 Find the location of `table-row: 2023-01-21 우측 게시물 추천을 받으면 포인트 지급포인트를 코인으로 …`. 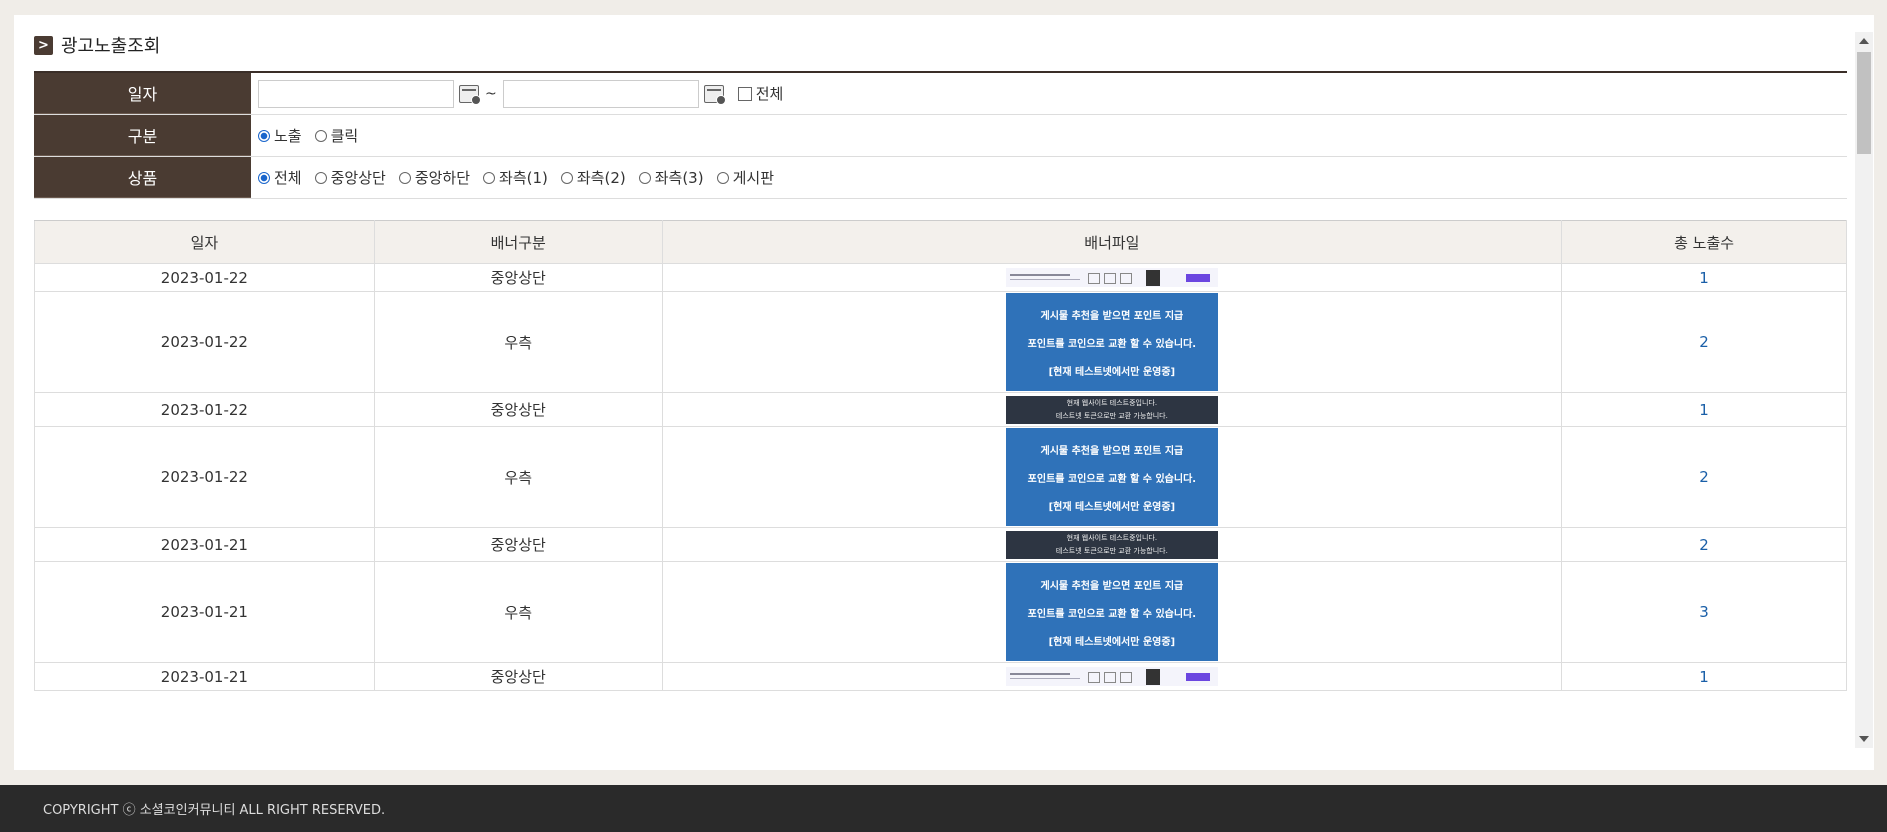

table-row: 2023-01-21 우측 게시물 추천을 받으면 포인트 지급포인트를 코인으로 … is located at coordinates (940, 612).